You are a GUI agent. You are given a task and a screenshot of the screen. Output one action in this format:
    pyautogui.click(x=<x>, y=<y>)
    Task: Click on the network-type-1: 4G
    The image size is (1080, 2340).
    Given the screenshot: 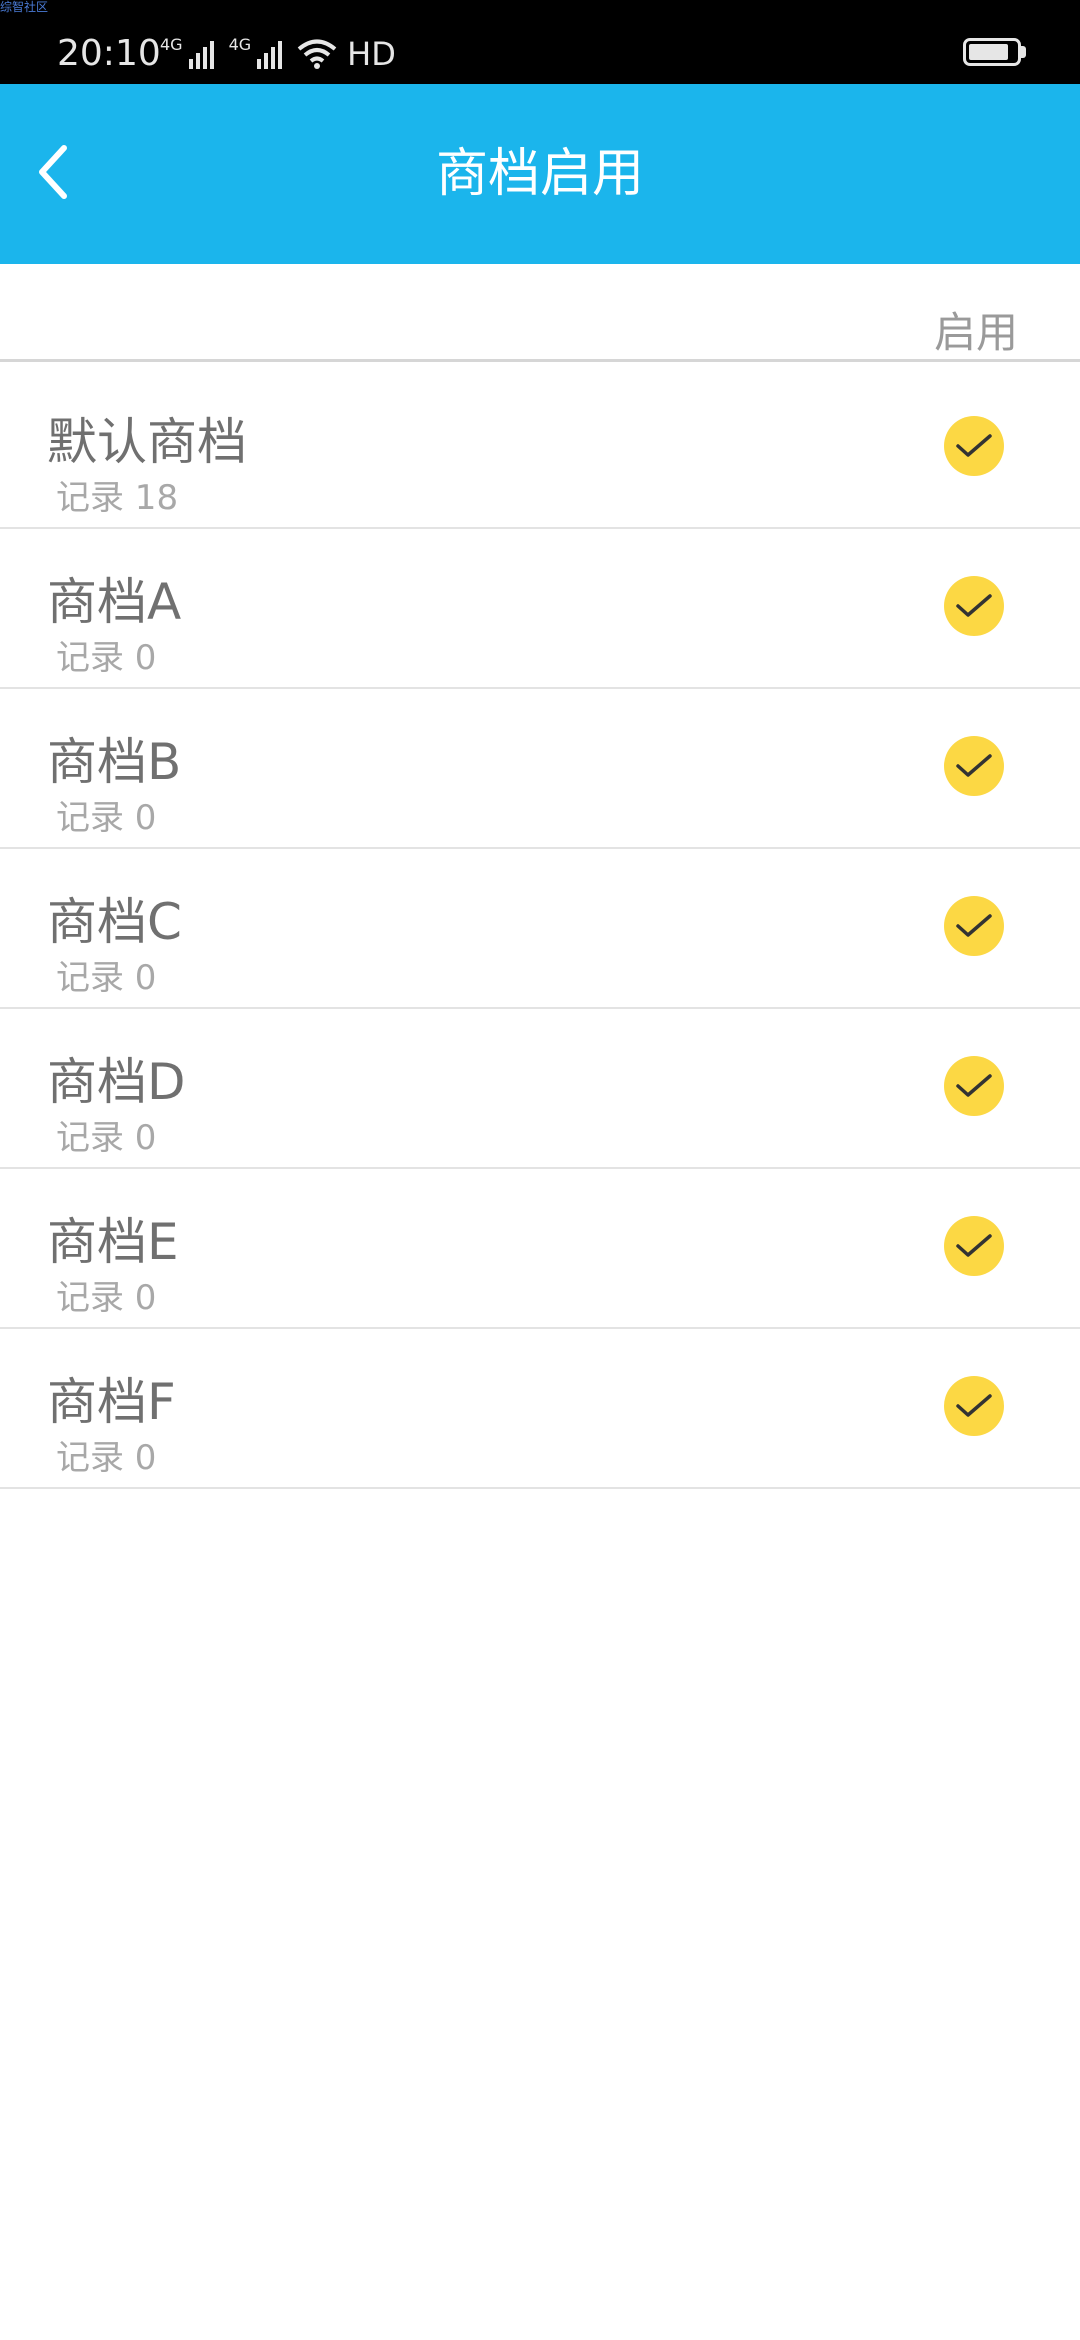 What is the action you would take?
    pyautogui.click(x=171, y=44)
    